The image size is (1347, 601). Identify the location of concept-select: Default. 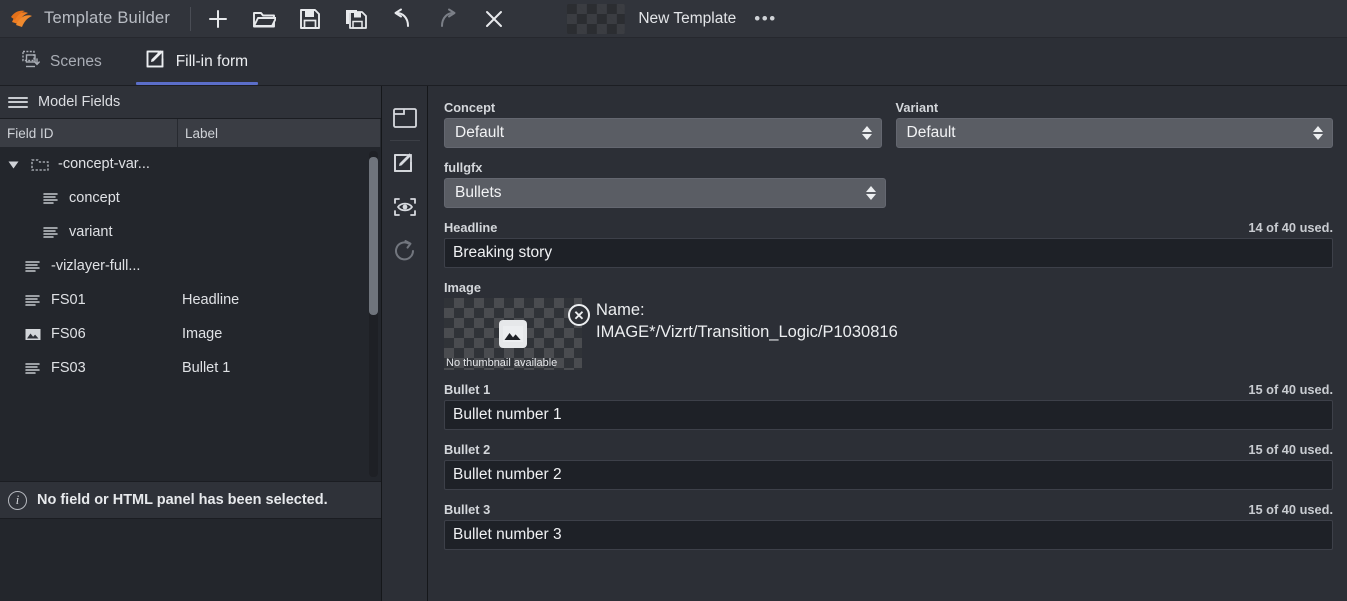
(663, 133).